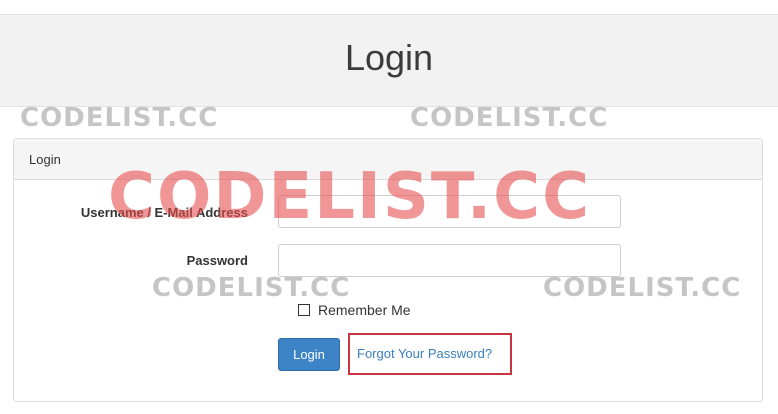 This screenshot has width=778, height=414. Describe the element at coordinates (217, 260) in the screenshot. I see `password-label: Password` at that location.